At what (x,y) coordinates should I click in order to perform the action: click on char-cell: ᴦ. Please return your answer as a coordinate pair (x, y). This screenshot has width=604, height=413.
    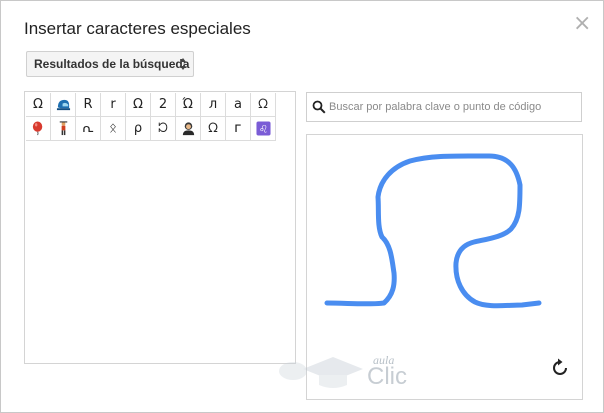
    Looking at the image, I should click on (238, 129).